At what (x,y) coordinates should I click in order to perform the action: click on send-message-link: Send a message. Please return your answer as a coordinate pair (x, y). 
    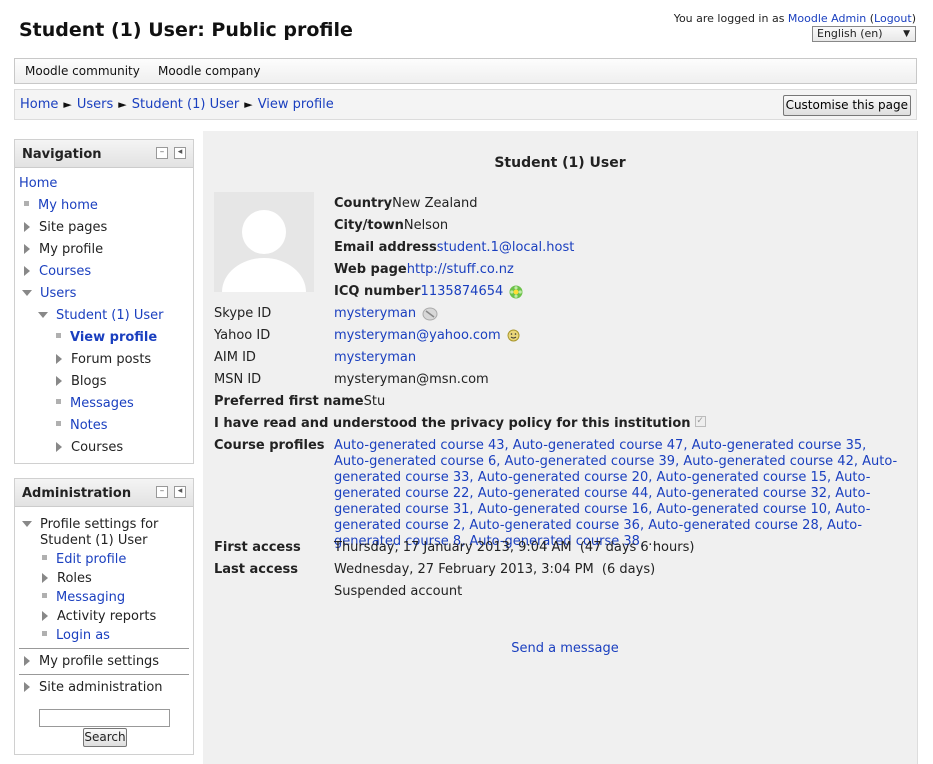
    Looking at the image, I should click on (564, 648).